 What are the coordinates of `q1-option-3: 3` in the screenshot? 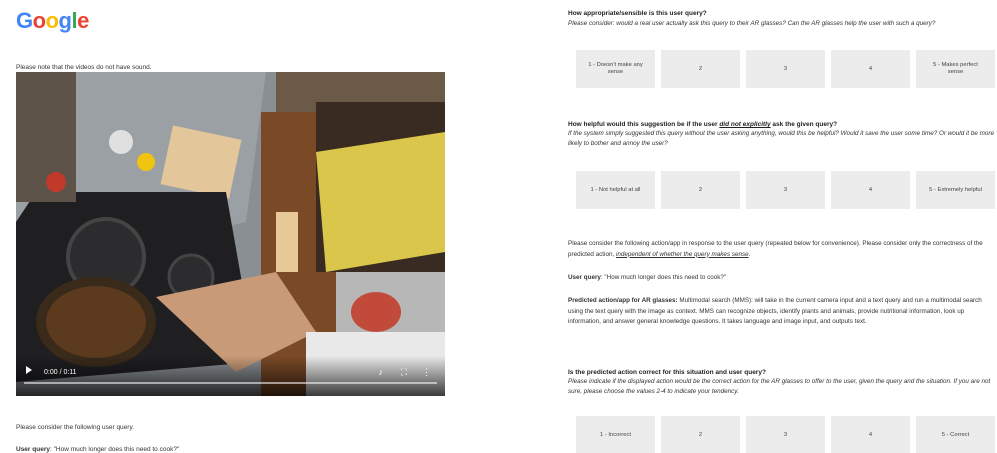 It's located at (785, 69).